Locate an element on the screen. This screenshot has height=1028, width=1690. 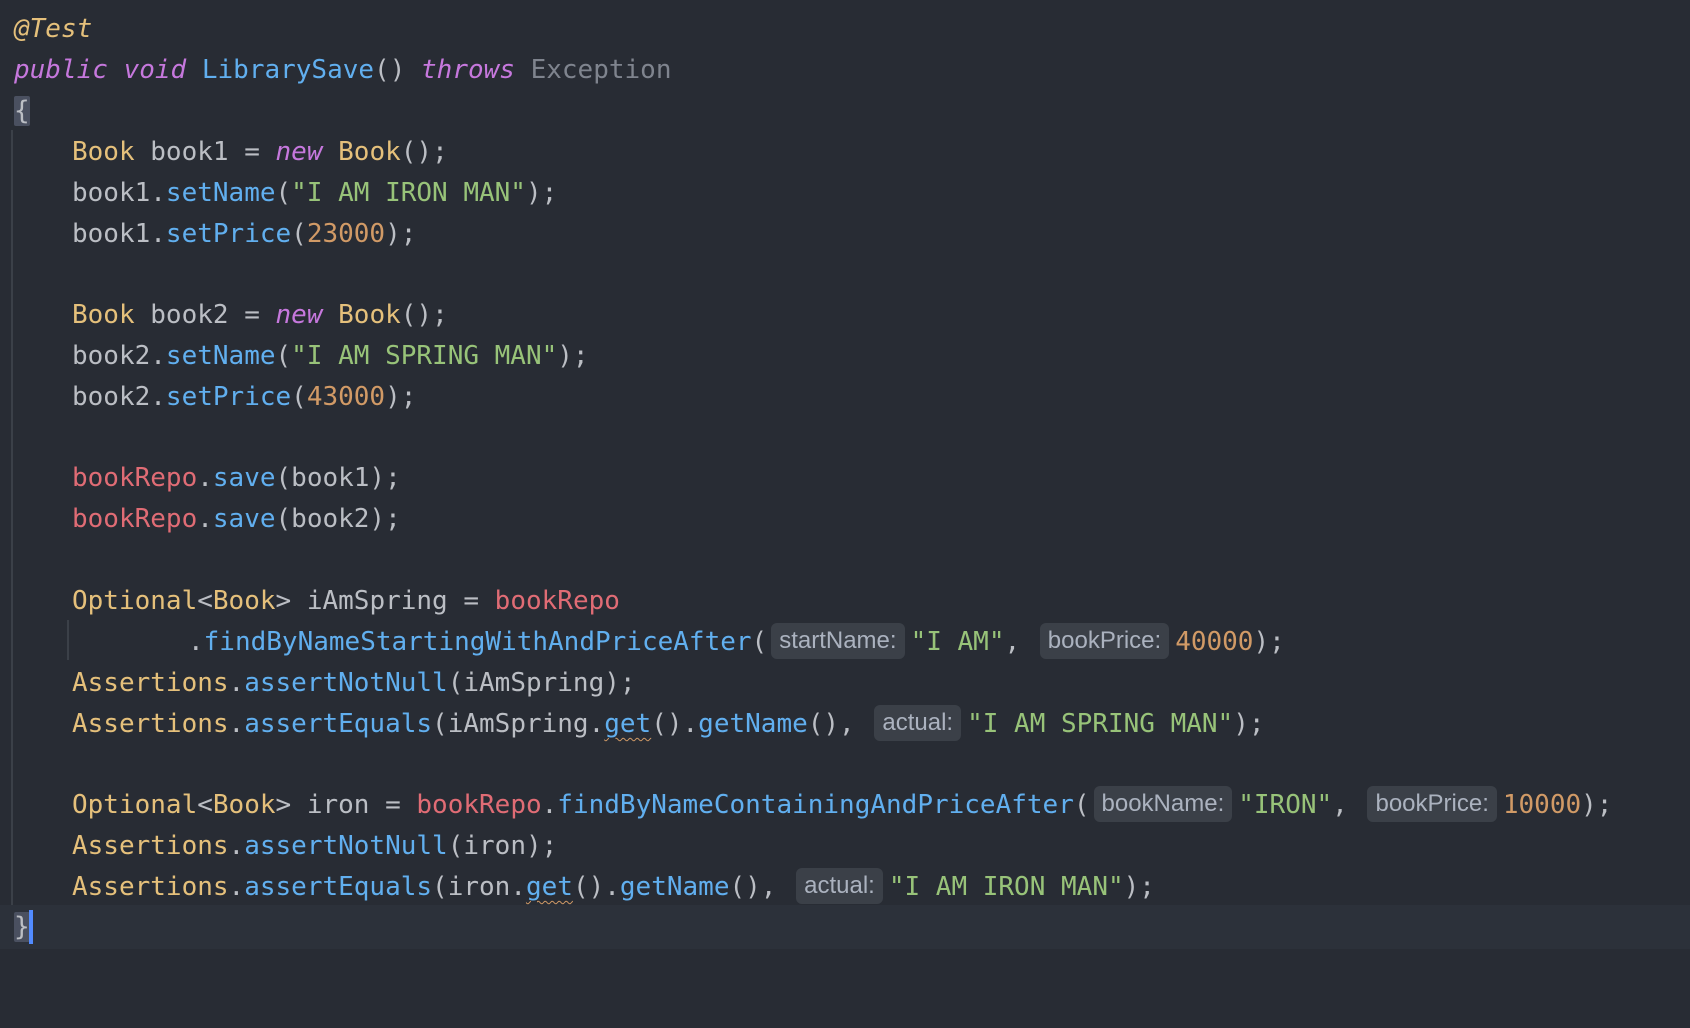
punctuation-token: (). is located at coordinates (596, 887).